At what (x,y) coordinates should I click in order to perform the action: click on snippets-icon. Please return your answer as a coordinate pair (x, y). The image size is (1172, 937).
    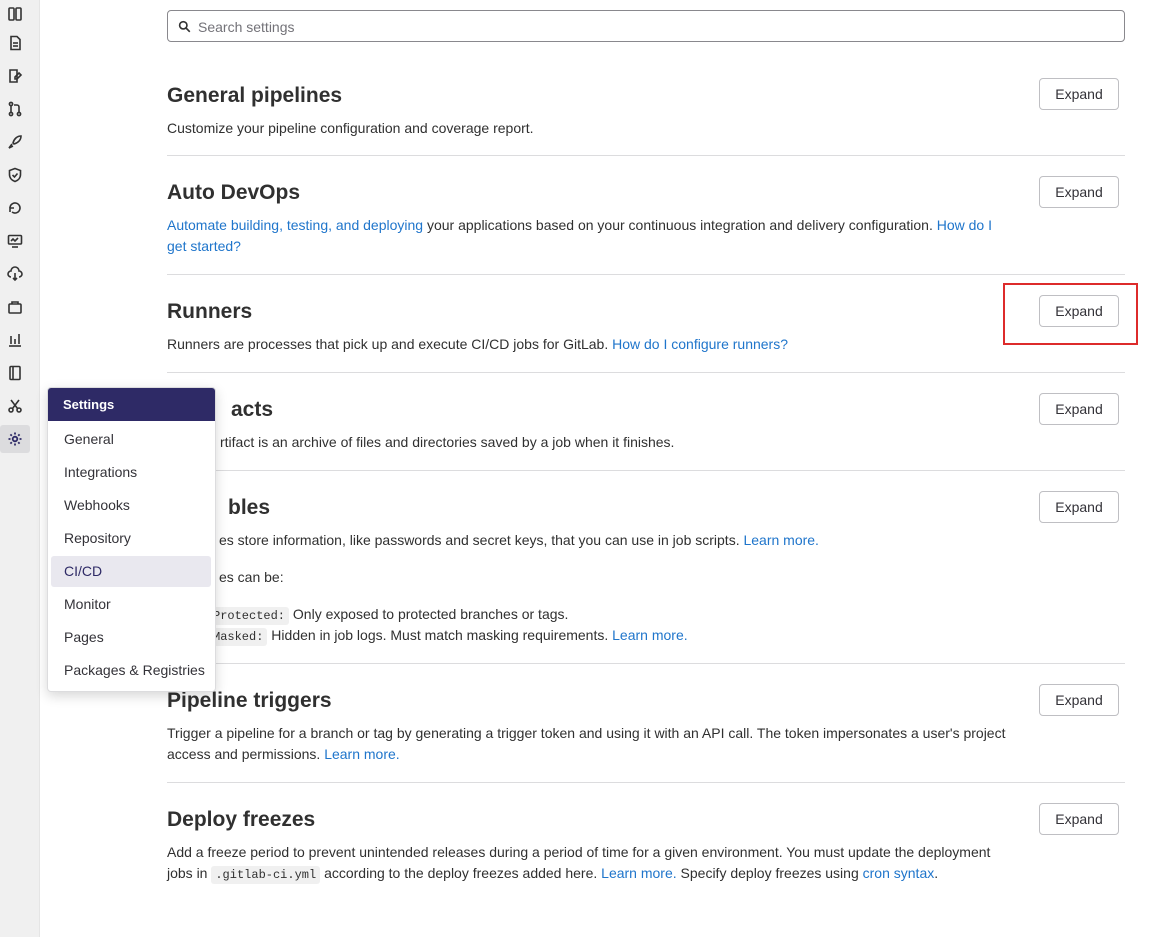
    Looking at the image, I should click on (15, 406).